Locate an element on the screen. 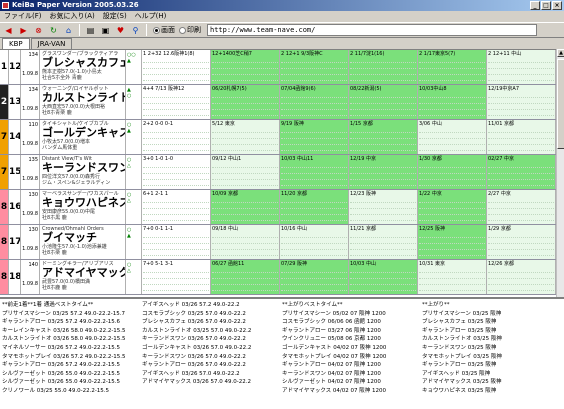 The width and height of the screenshot is (564, 409). past-race-cell: 10/31 東京 is located at coordinates (452, 277).